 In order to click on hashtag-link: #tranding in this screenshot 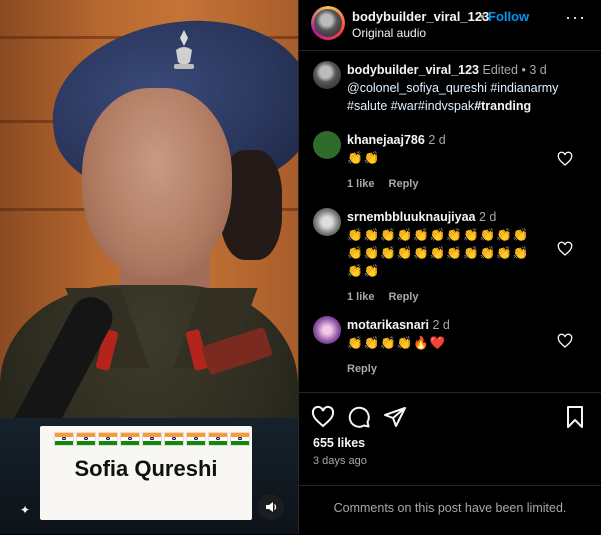, I will do `click(502, 106)`.